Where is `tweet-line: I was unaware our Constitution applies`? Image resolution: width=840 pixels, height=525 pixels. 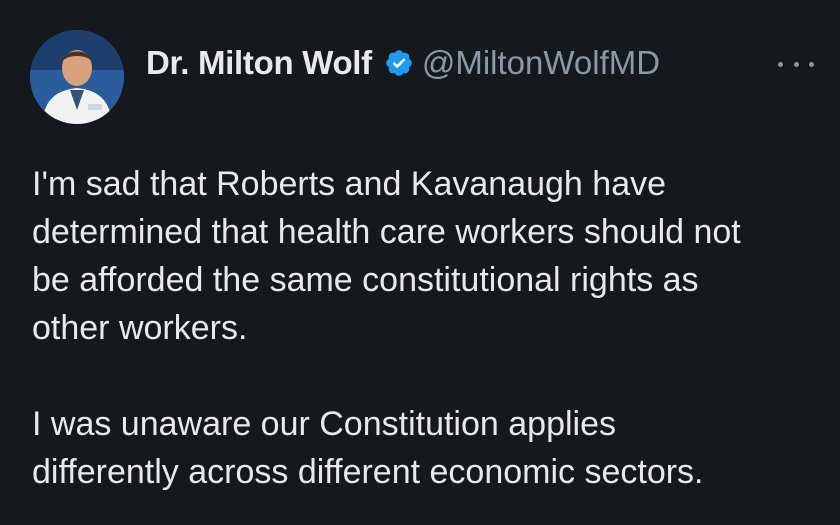 tweet-line: I was unaware our Constitution applies is located at coordinates (324, 424).